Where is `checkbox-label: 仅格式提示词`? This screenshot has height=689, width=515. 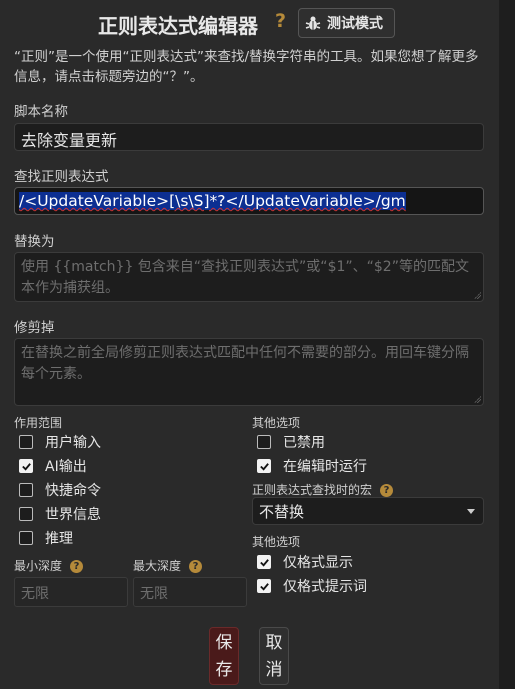
checkbox-label: 仅格式提示词 is located at coordinates (325, 587).